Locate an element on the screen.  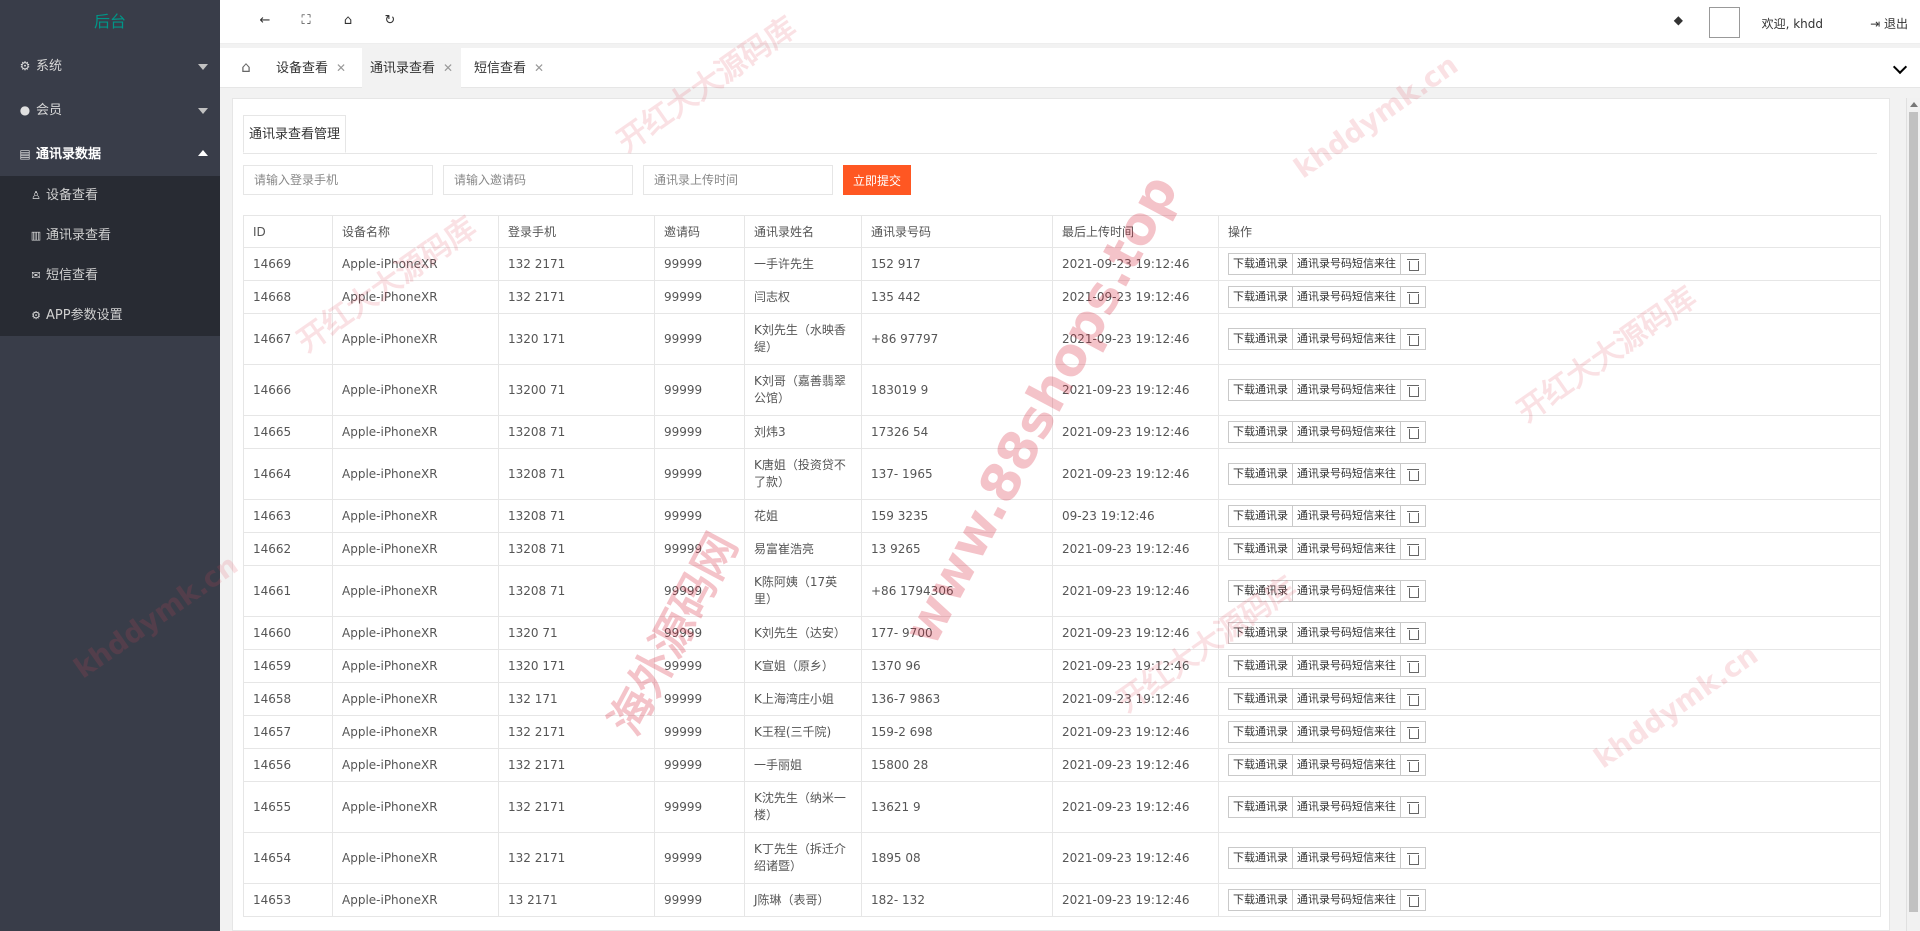
fullscreen-icon: ⛶ is located at coordinates (306, 21).